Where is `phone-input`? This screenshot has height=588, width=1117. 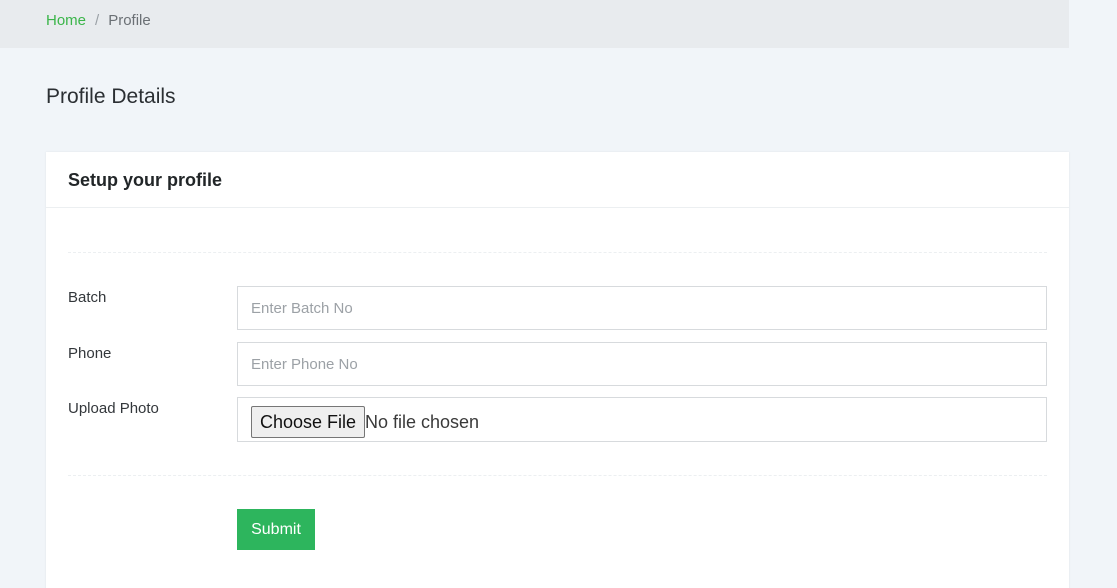 phone-input is located at coordinates (642, 364).